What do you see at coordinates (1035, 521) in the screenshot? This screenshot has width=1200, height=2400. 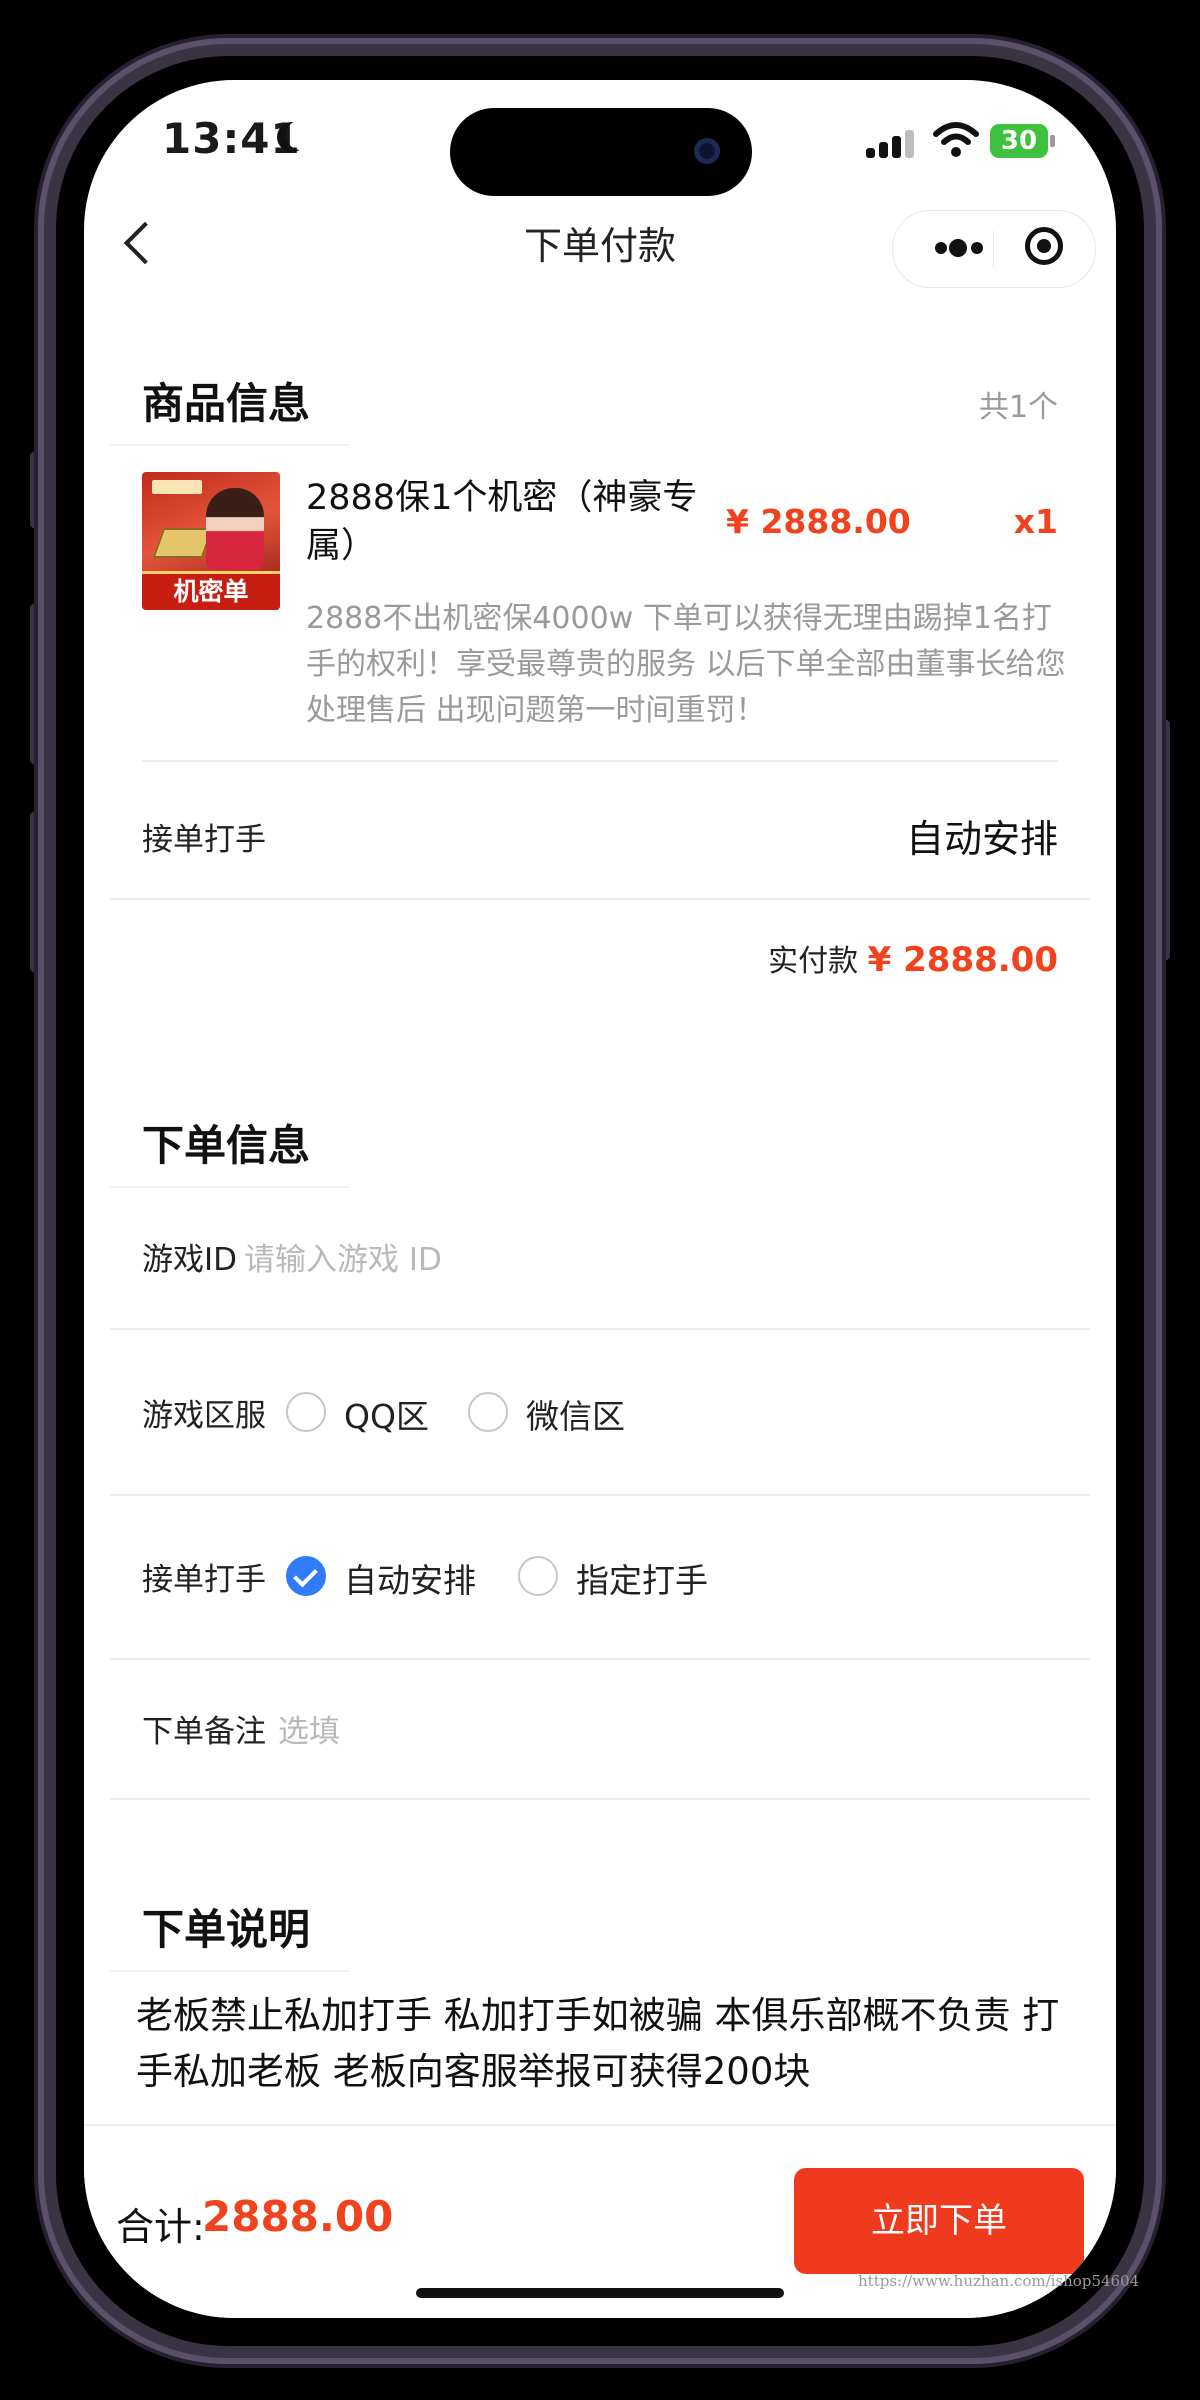 I see `product-quantity: x1` at bounding box center [1035, 521].